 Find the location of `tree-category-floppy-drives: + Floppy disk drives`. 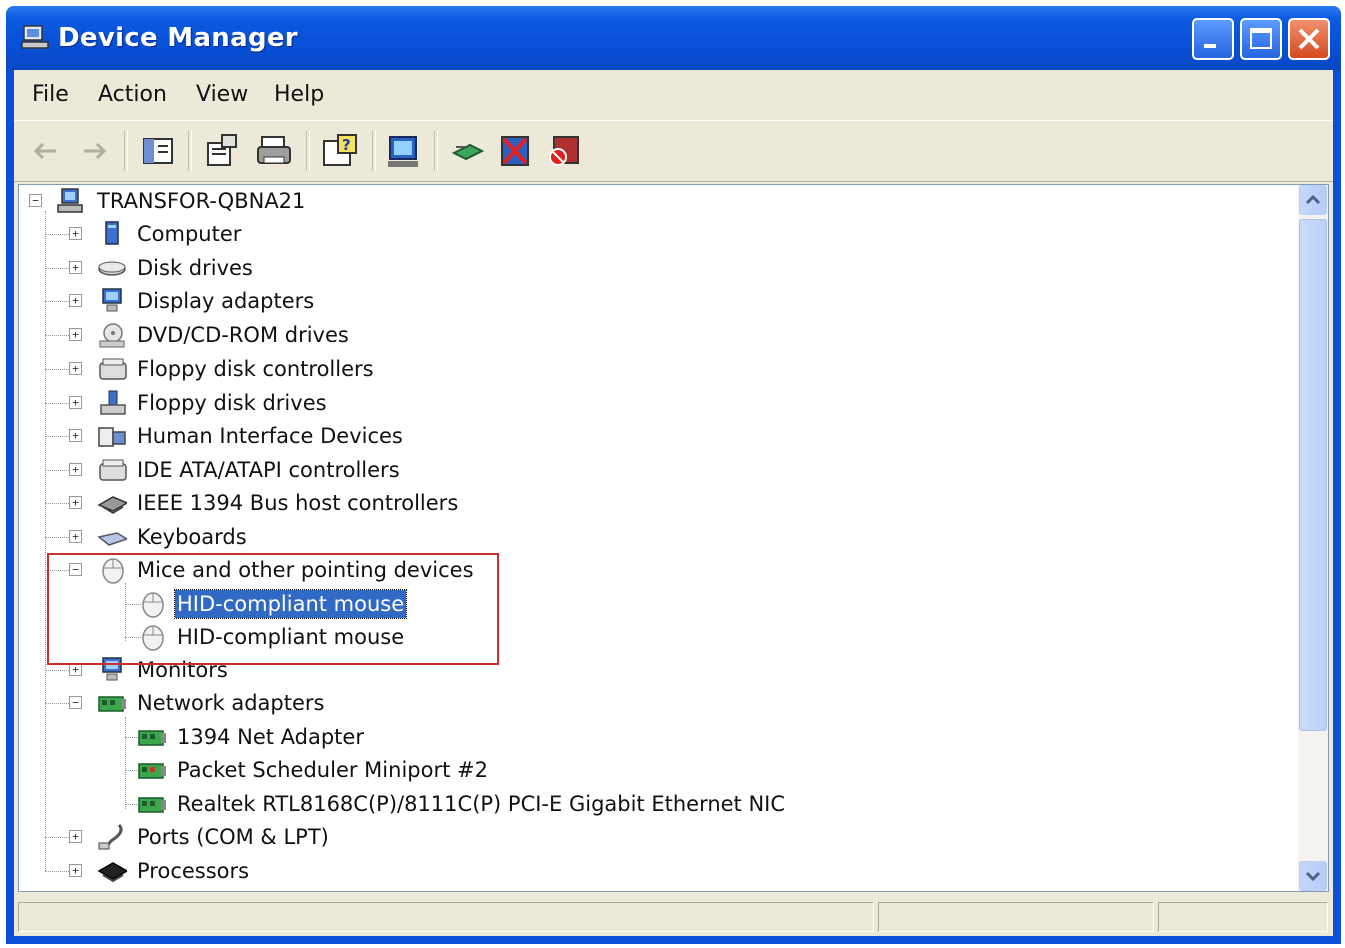

tree-category-floppy-drives: + Floppy disk drives is located at coordinates (658, 403).